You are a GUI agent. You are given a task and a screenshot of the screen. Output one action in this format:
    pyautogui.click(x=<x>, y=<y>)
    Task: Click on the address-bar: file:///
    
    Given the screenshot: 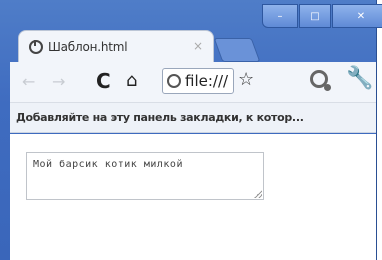 What is the action you would take?
    pyautogui.click(x=198, y=81)
    